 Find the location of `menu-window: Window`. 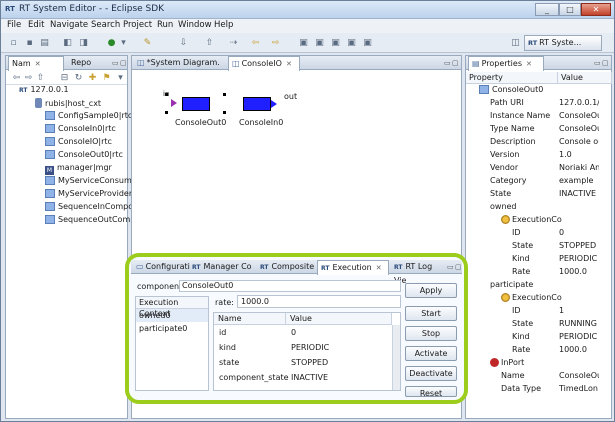

menu-window: Window is located at coordinates (195, 25).